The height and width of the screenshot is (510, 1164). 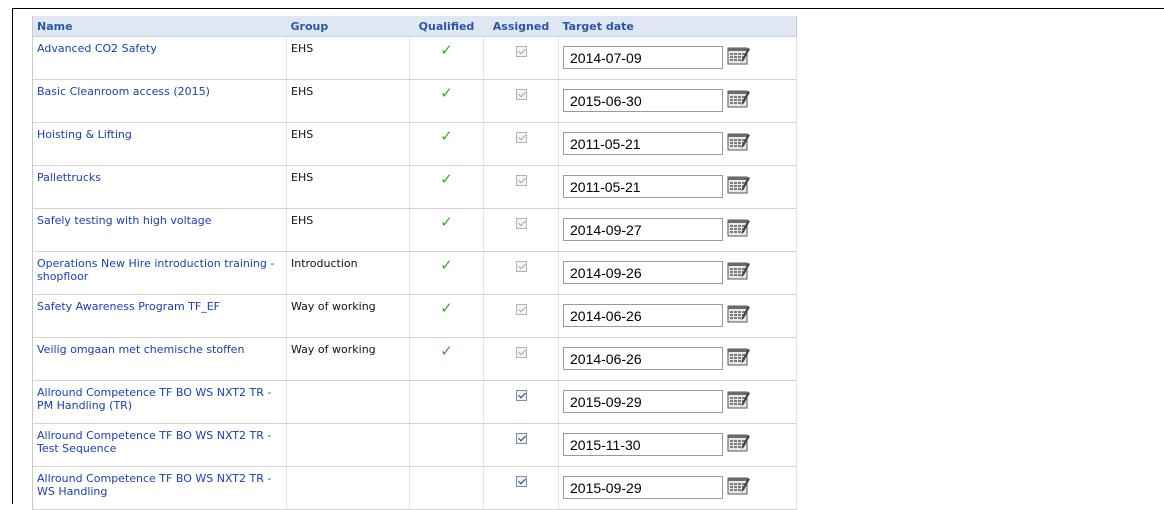 What do you see at coordinates (159, 218) in the screenshot?
I see `course-name-link: Safely testing with high voltage` at bounding box center [159, 218].